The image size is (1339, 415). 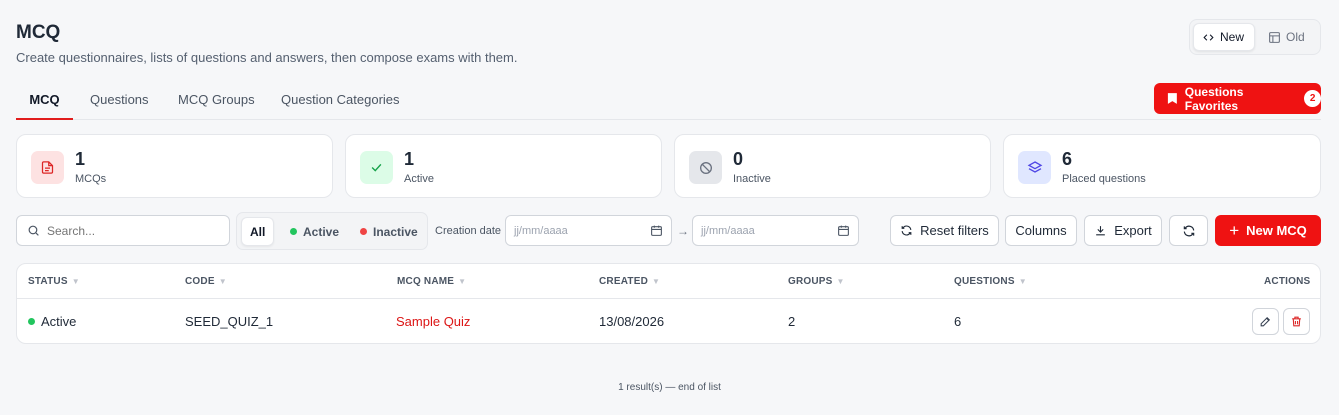 I want to click on stat-label: Inactive, so click(x=752, y=179).